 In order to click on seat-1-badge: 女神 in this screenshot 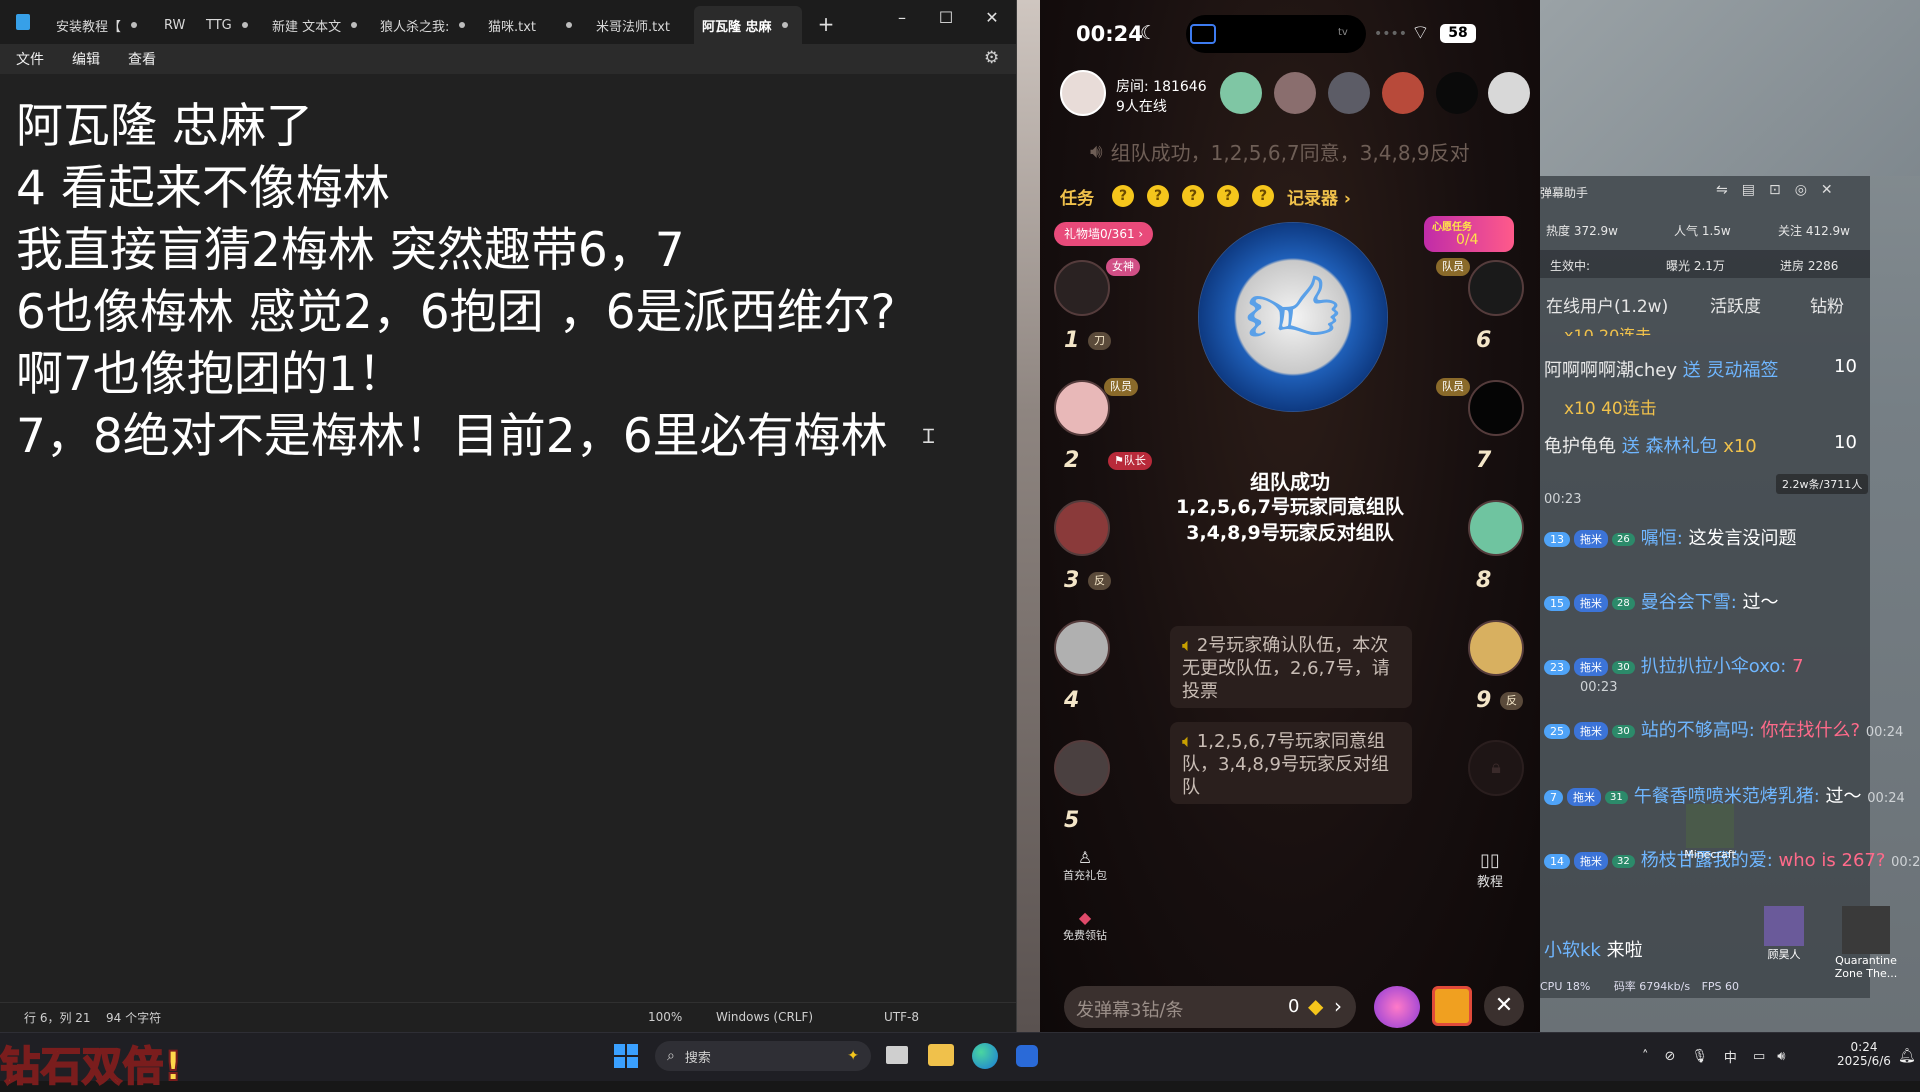, I will do `click(1123, 267)`.